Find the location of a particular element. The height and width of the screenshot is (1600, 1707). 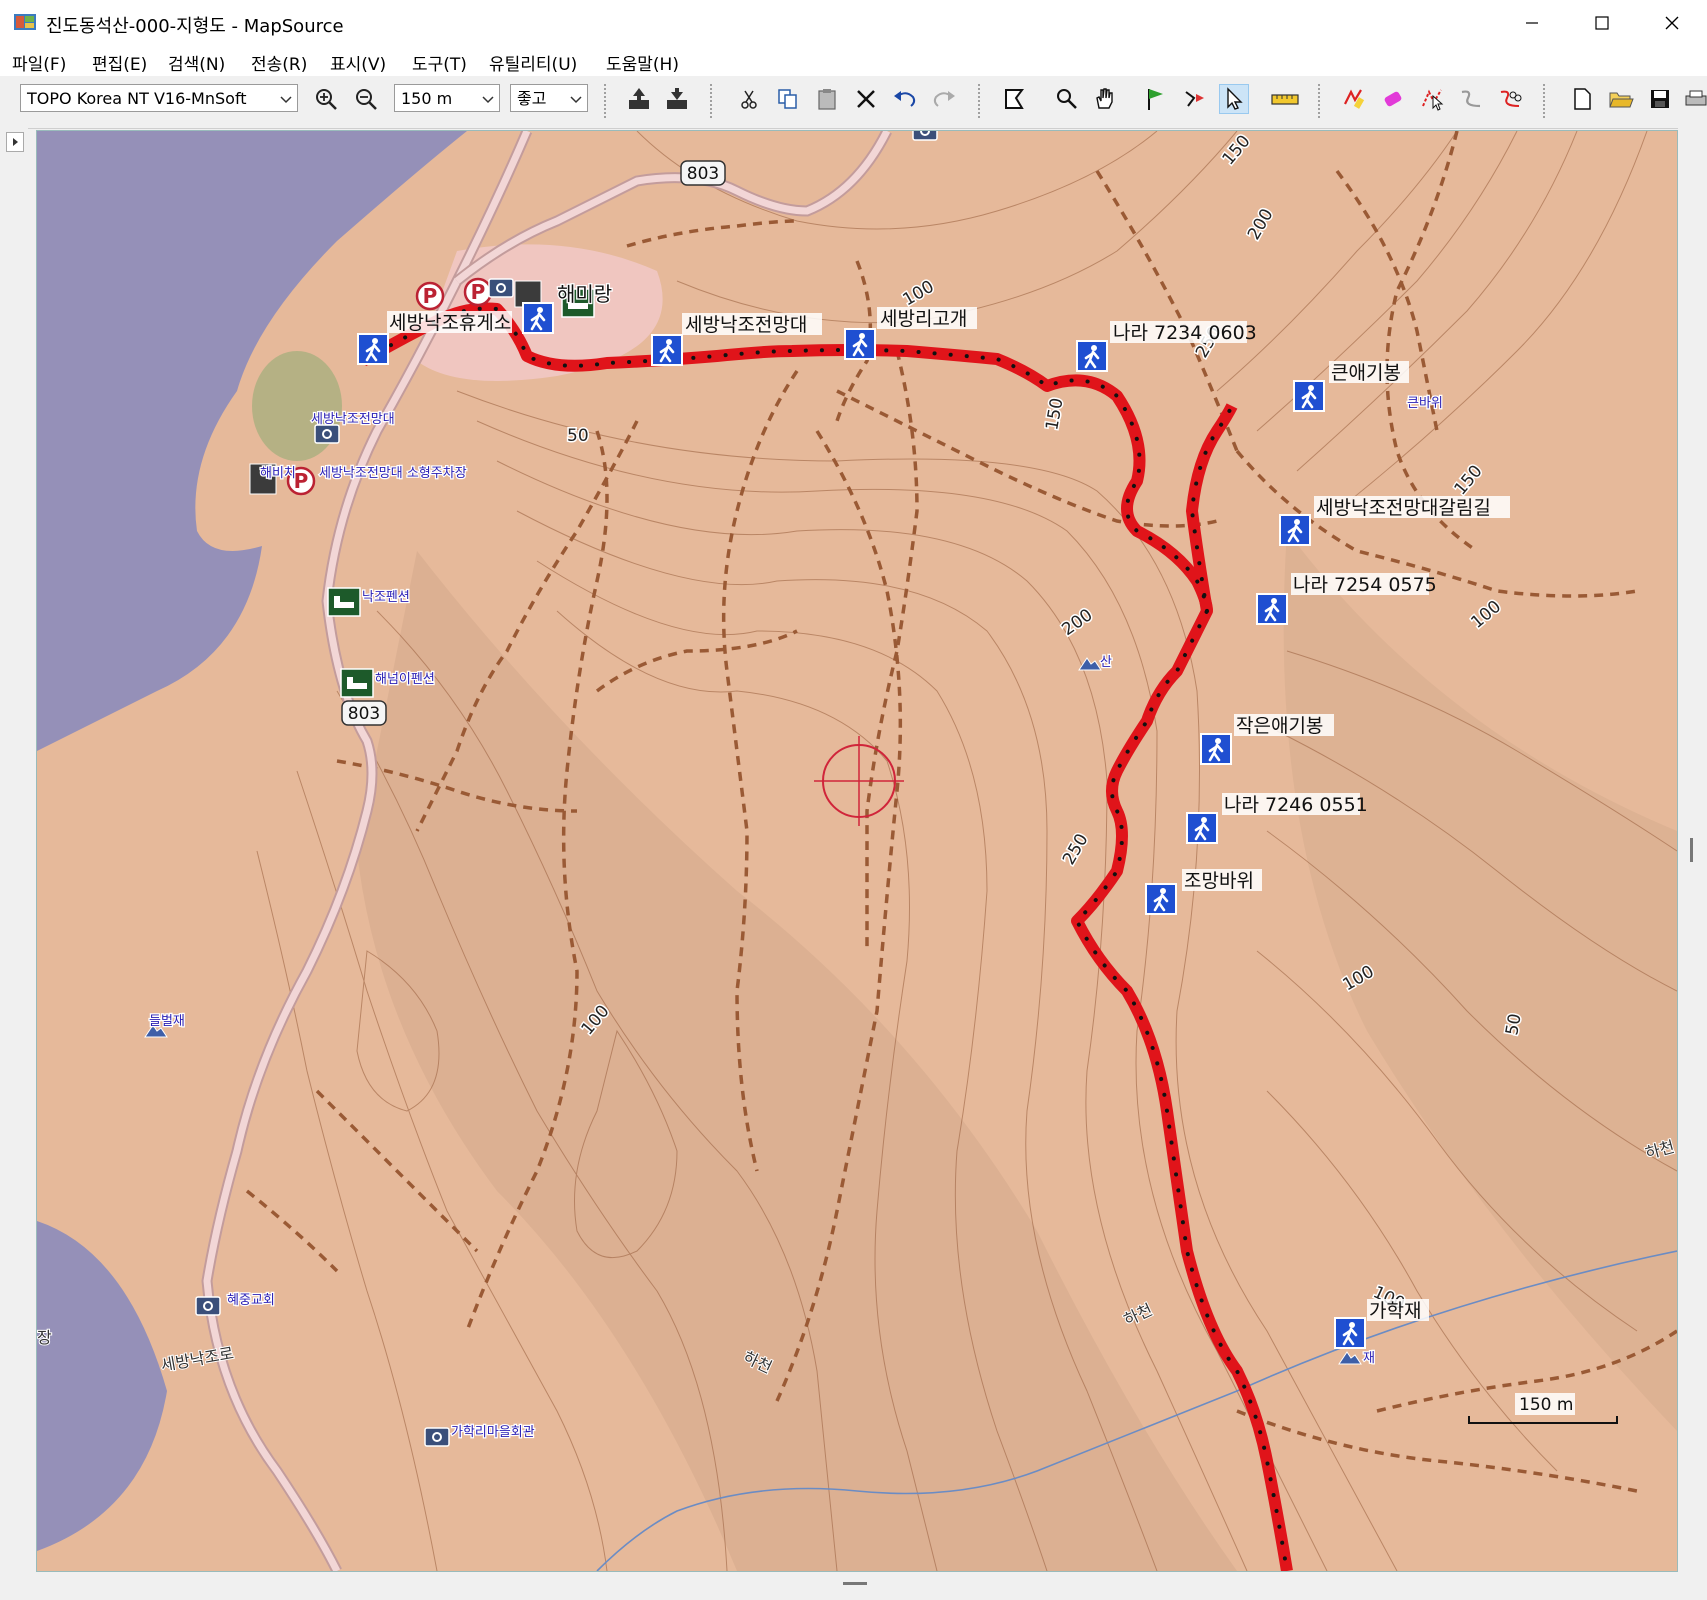

track-draw-button is located at coordinates (1354, 99).